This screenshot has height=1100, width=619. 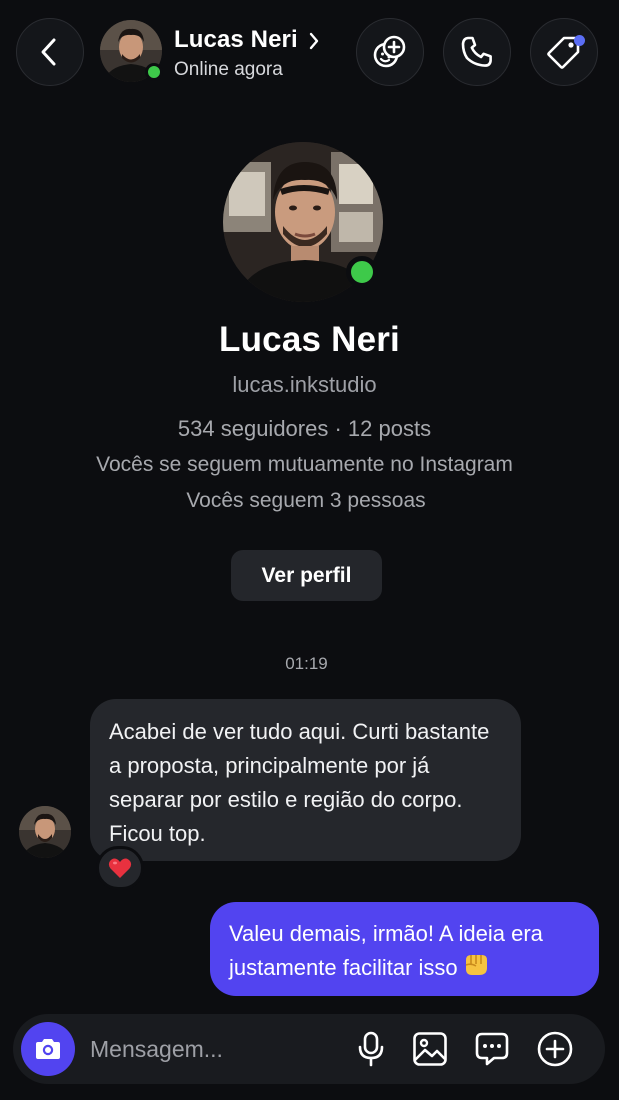 I want to click on mutual-follow-text: Vocês se seguem mutuamente no Instagram, so click(x=304, y=464).